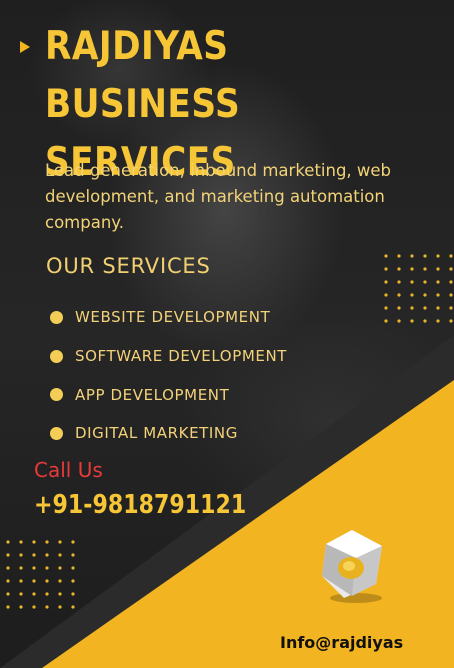 This screenshot has height=668, width=454. Describe the element at coordinates (181, 356) in the screenshot. I see `service-label: SOFTWARE DEVELOPMENT` at that location.